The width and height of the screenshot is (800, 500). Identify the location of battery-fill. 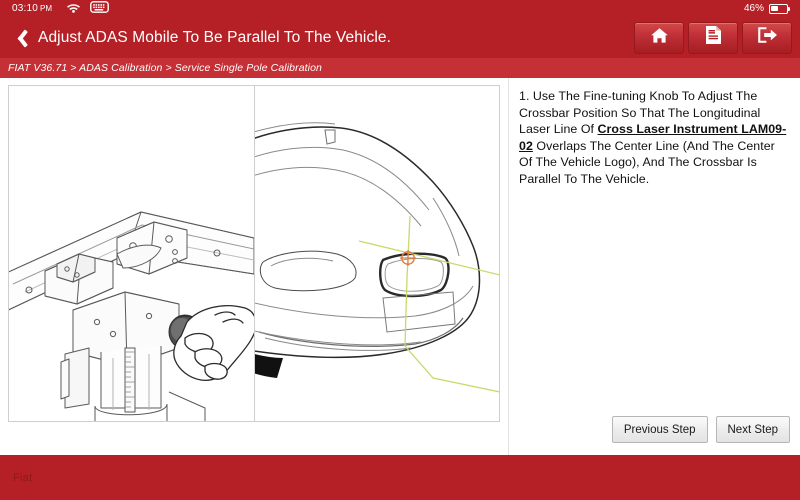
(775, 8).